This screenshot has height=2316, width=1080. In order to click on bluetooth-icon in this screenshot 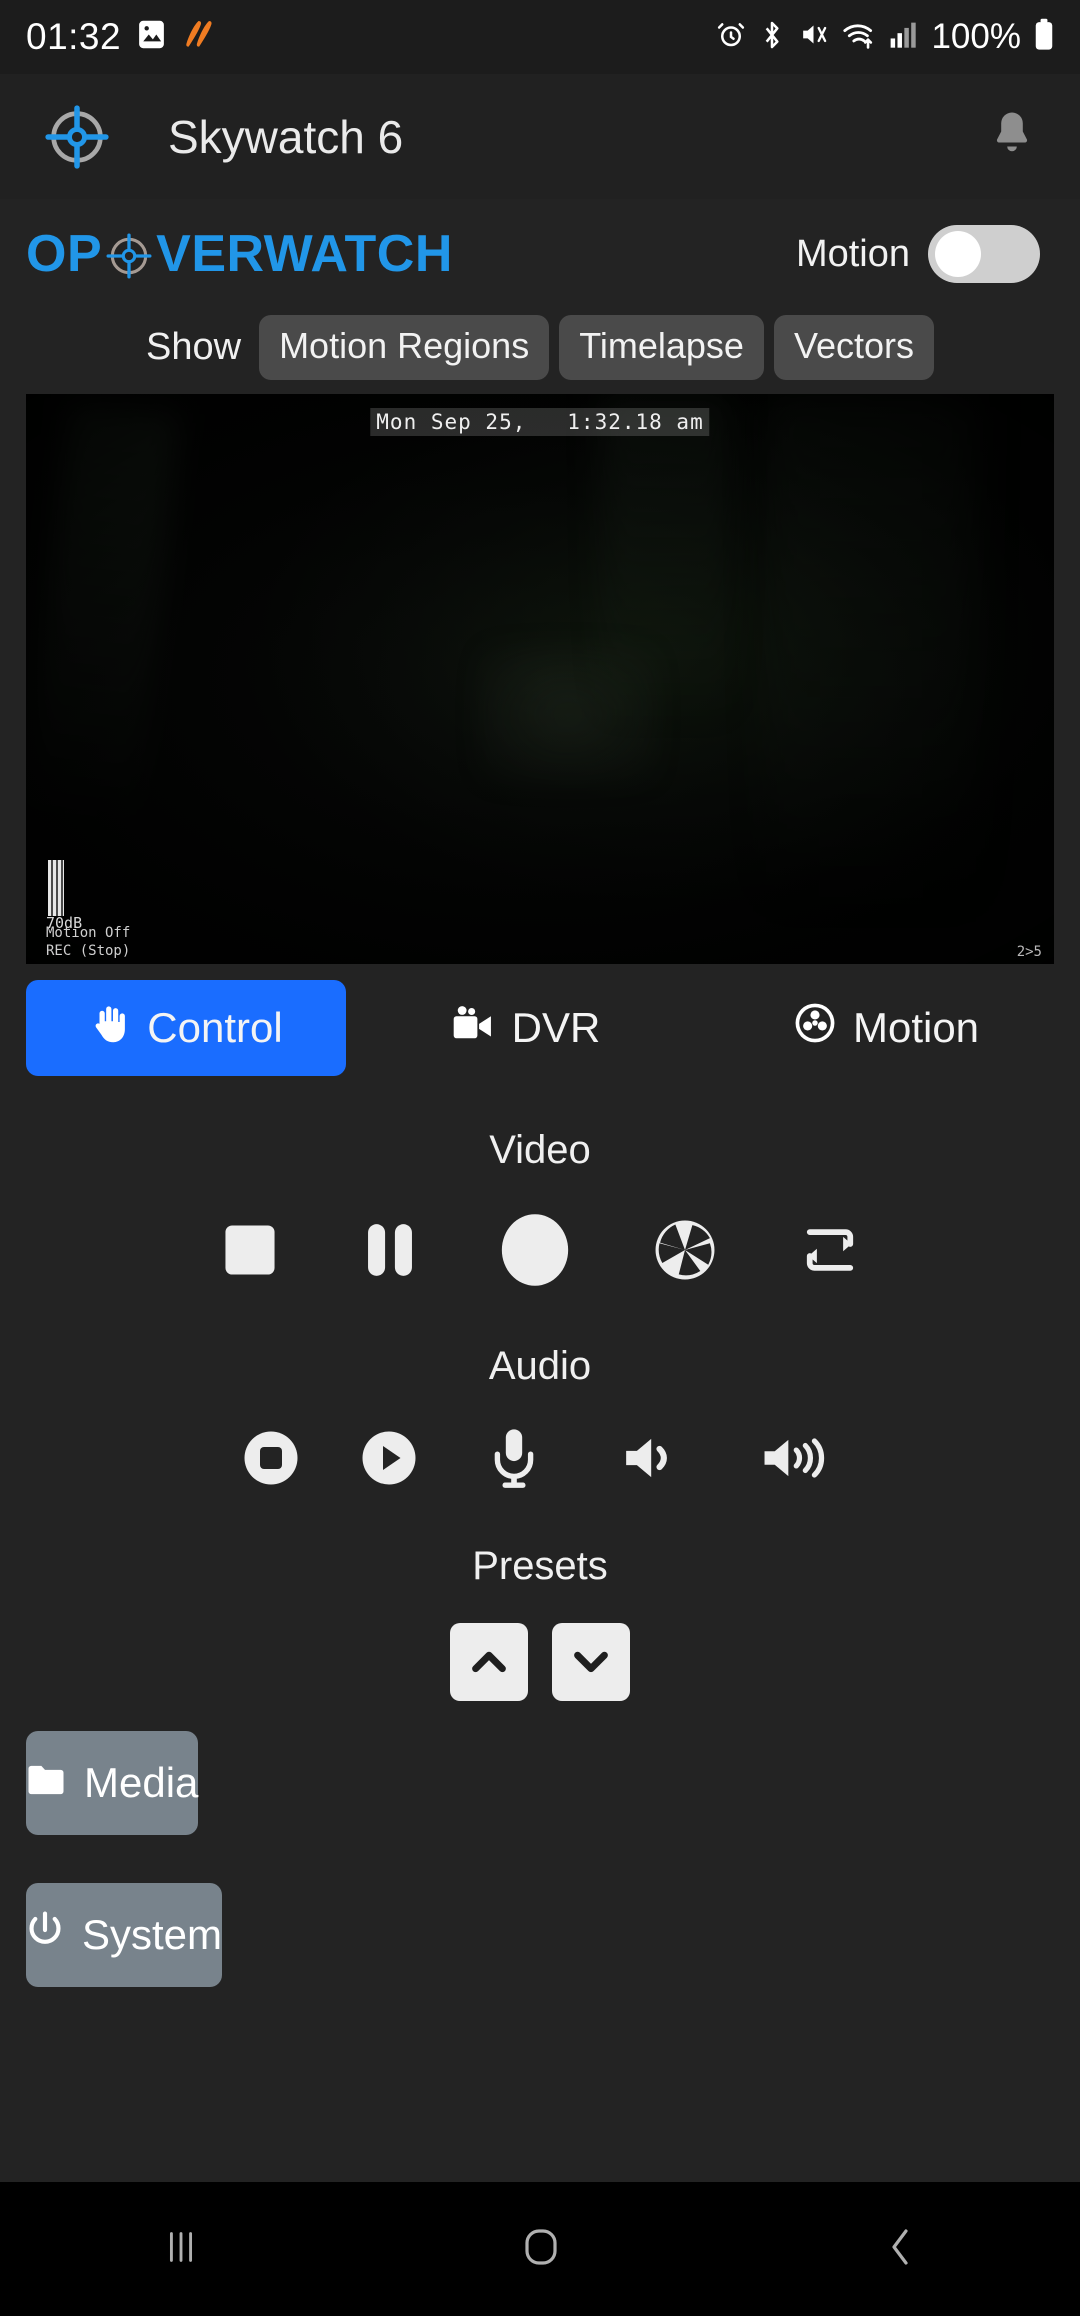, I will do `click(772, 37)`.